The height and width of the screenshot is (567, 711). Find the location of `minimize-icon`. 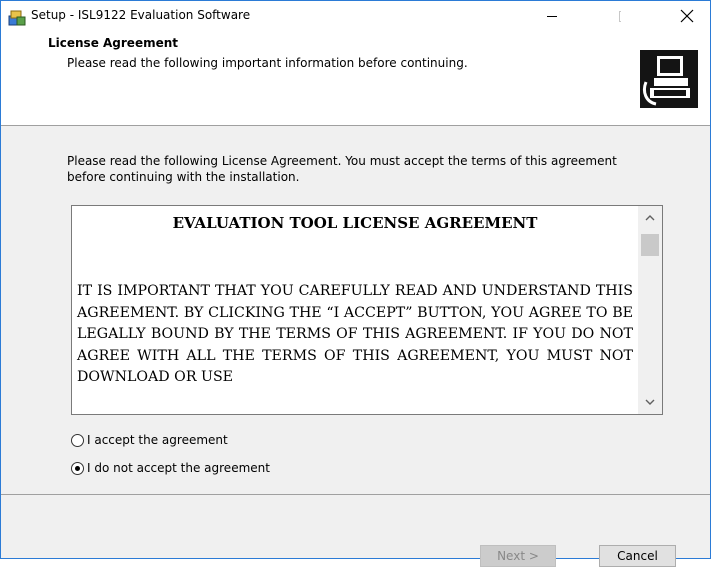

minimize-icon is located at coordinates (552, 16).